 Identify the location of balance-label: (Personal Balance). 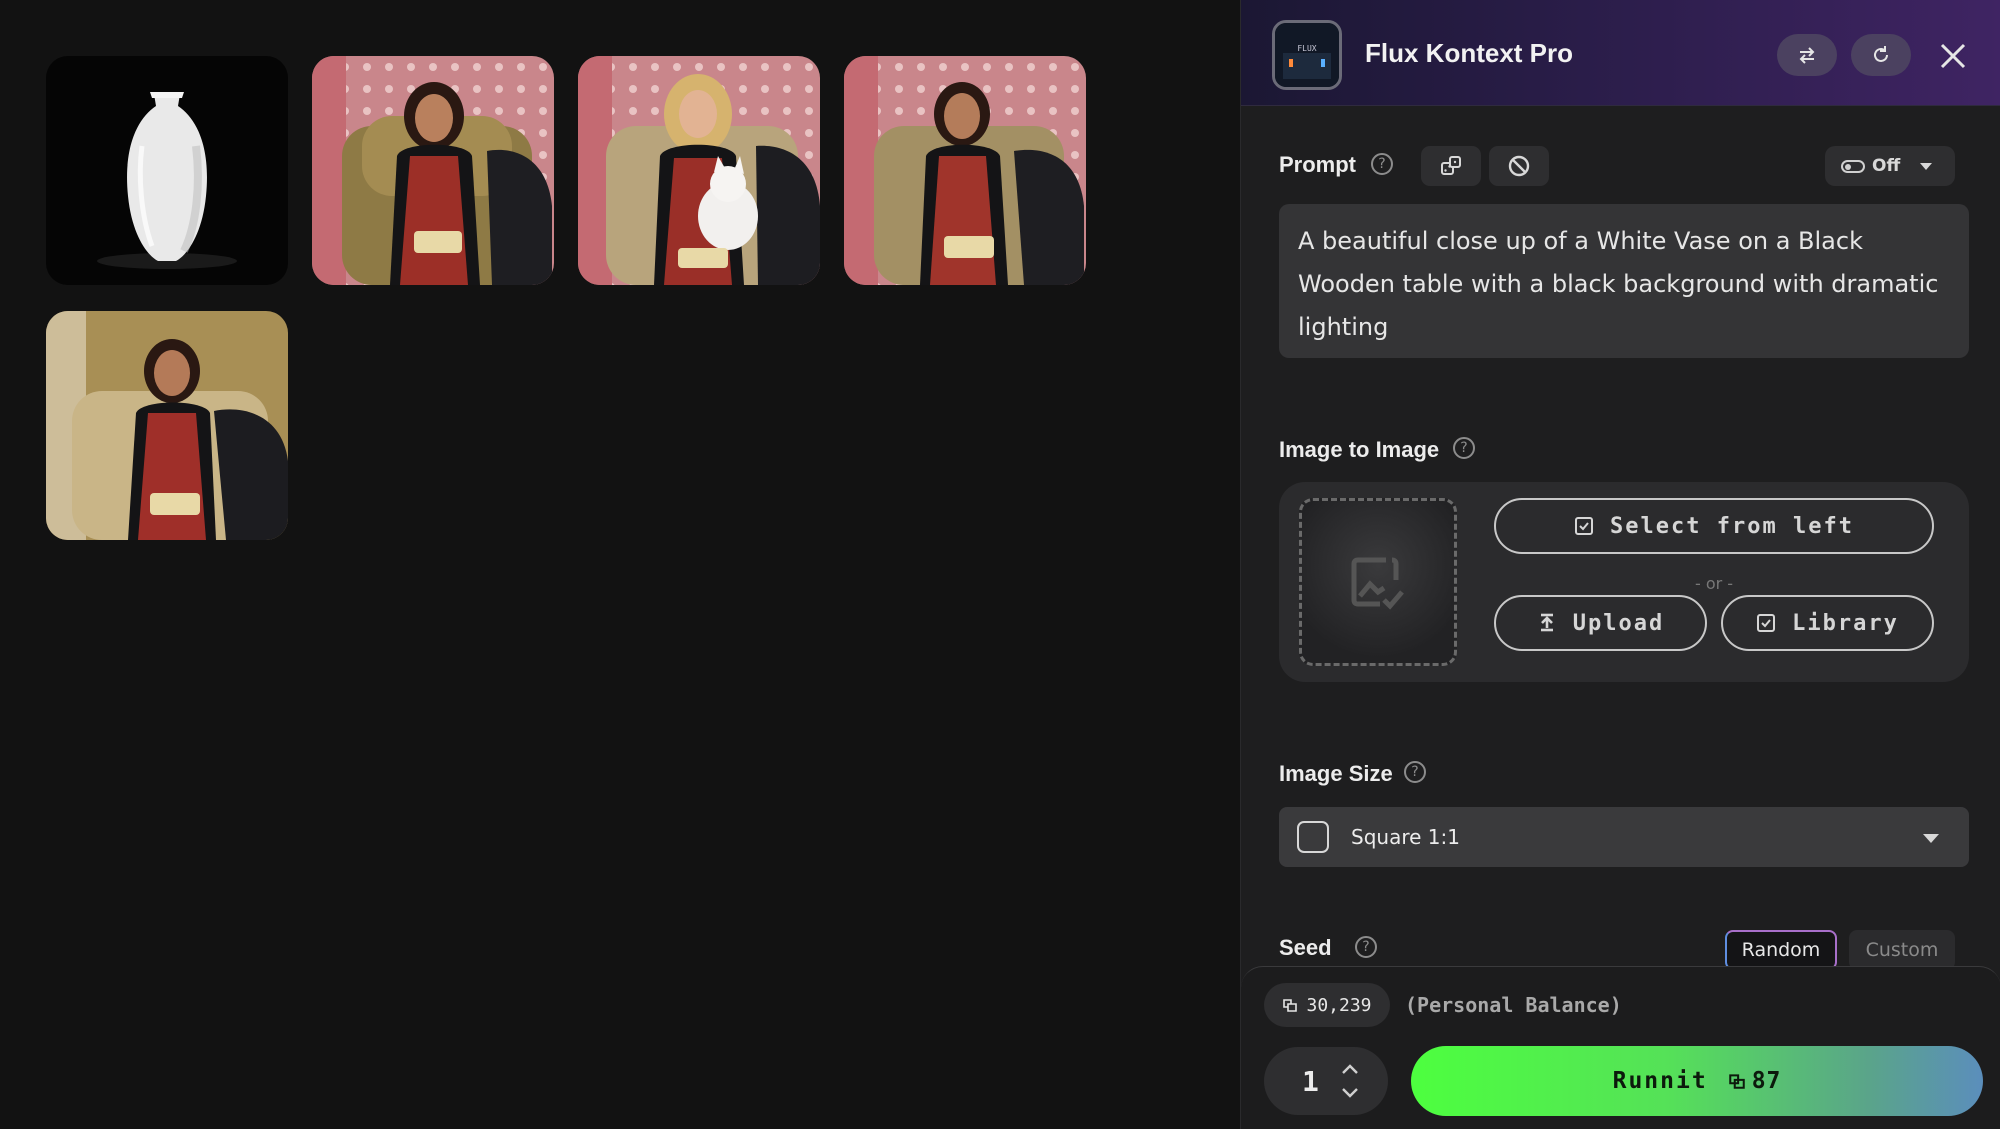
(1513, 1005).